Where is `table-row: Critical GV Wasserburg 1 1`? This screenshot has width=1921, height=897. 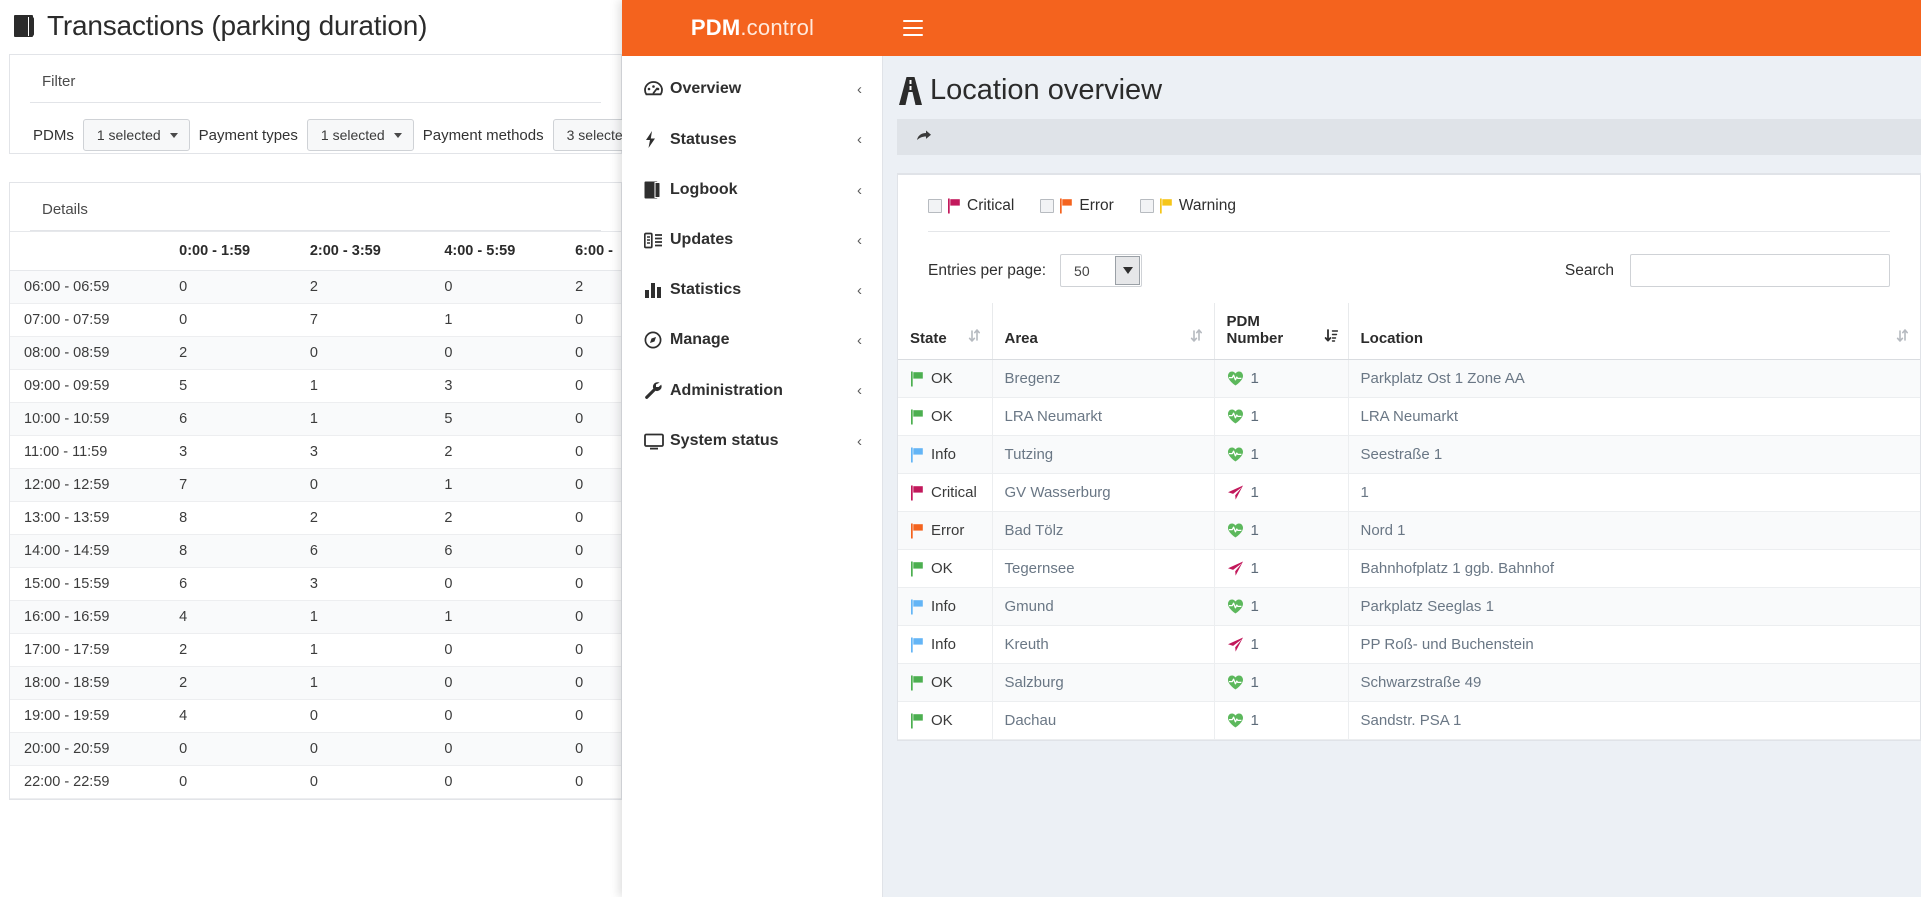
table-row: Critical GV Wasserburg 1 1 is located at coordinates (1409, 492).